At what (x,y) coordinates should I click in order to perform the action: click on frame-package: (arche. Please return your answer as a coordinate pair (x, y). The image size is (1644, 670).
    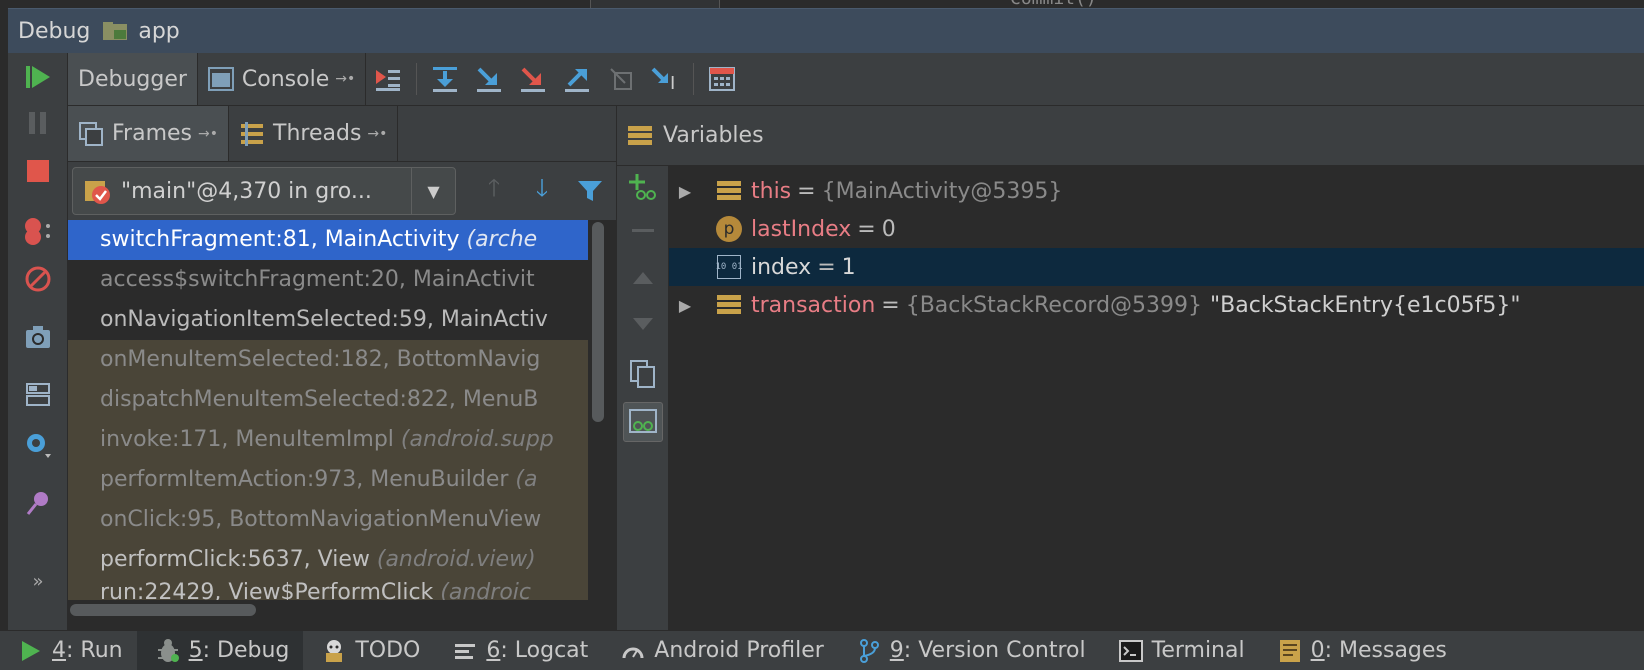
    Looking at the image, I should click on (502, 239).